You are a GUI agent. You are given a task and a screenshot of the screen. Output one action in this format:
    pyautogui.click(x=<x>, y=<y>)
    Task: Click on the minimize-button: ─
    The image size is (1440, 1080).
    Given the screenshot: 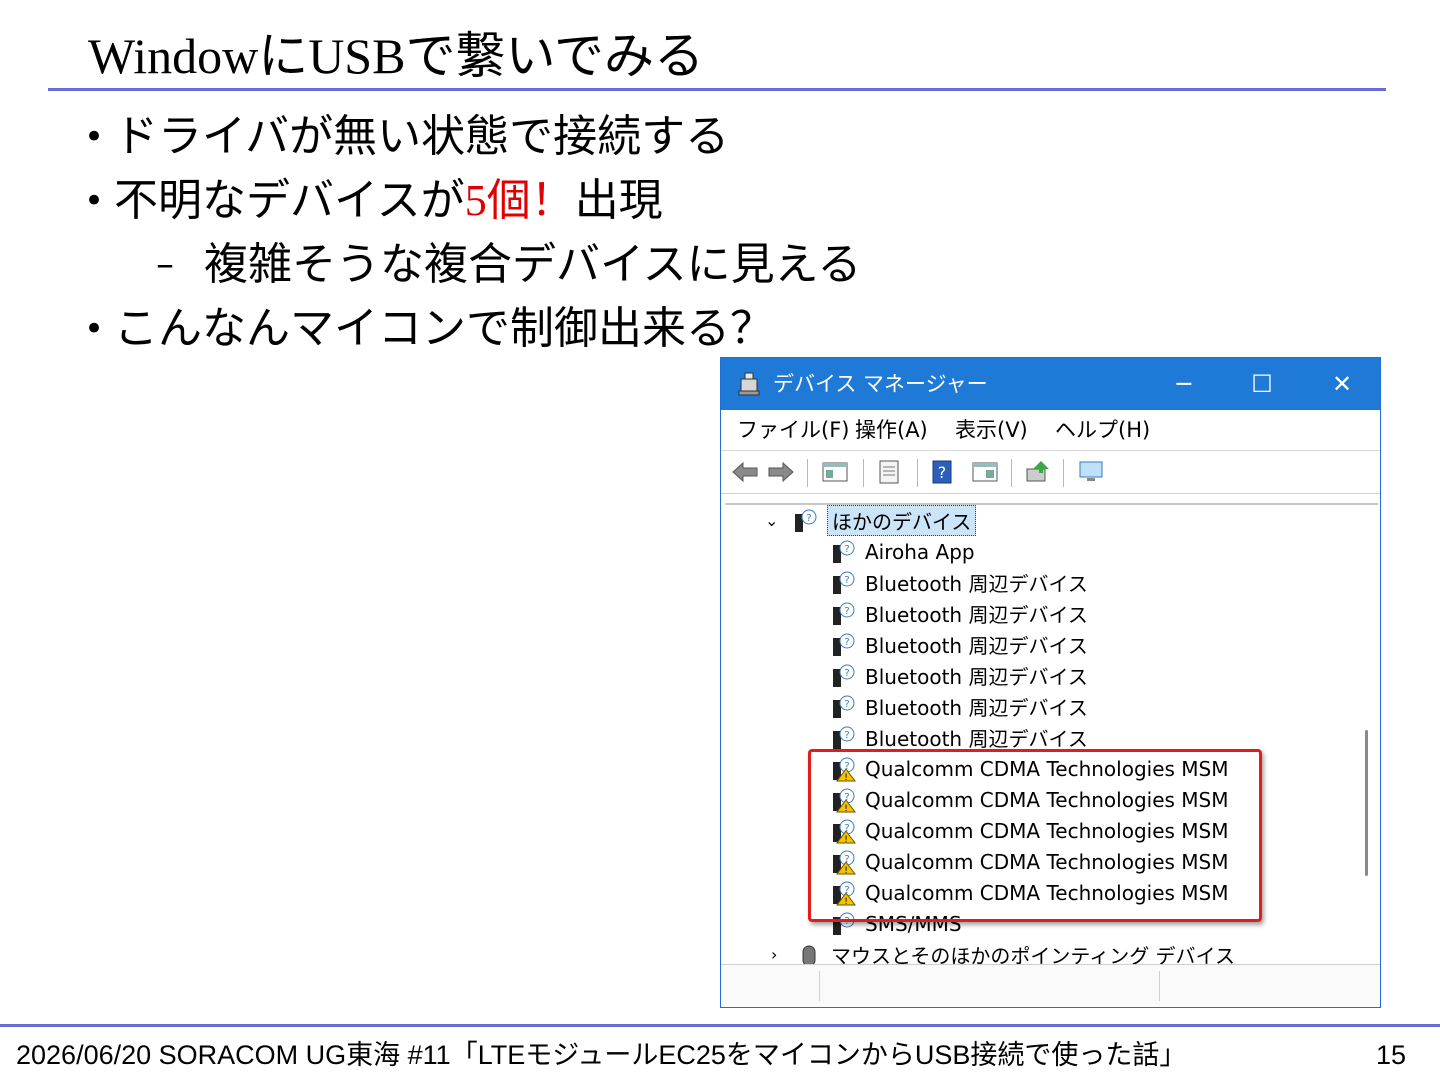 What is the action you would take?
    pyautogui.click(x=1184, y=384)
    